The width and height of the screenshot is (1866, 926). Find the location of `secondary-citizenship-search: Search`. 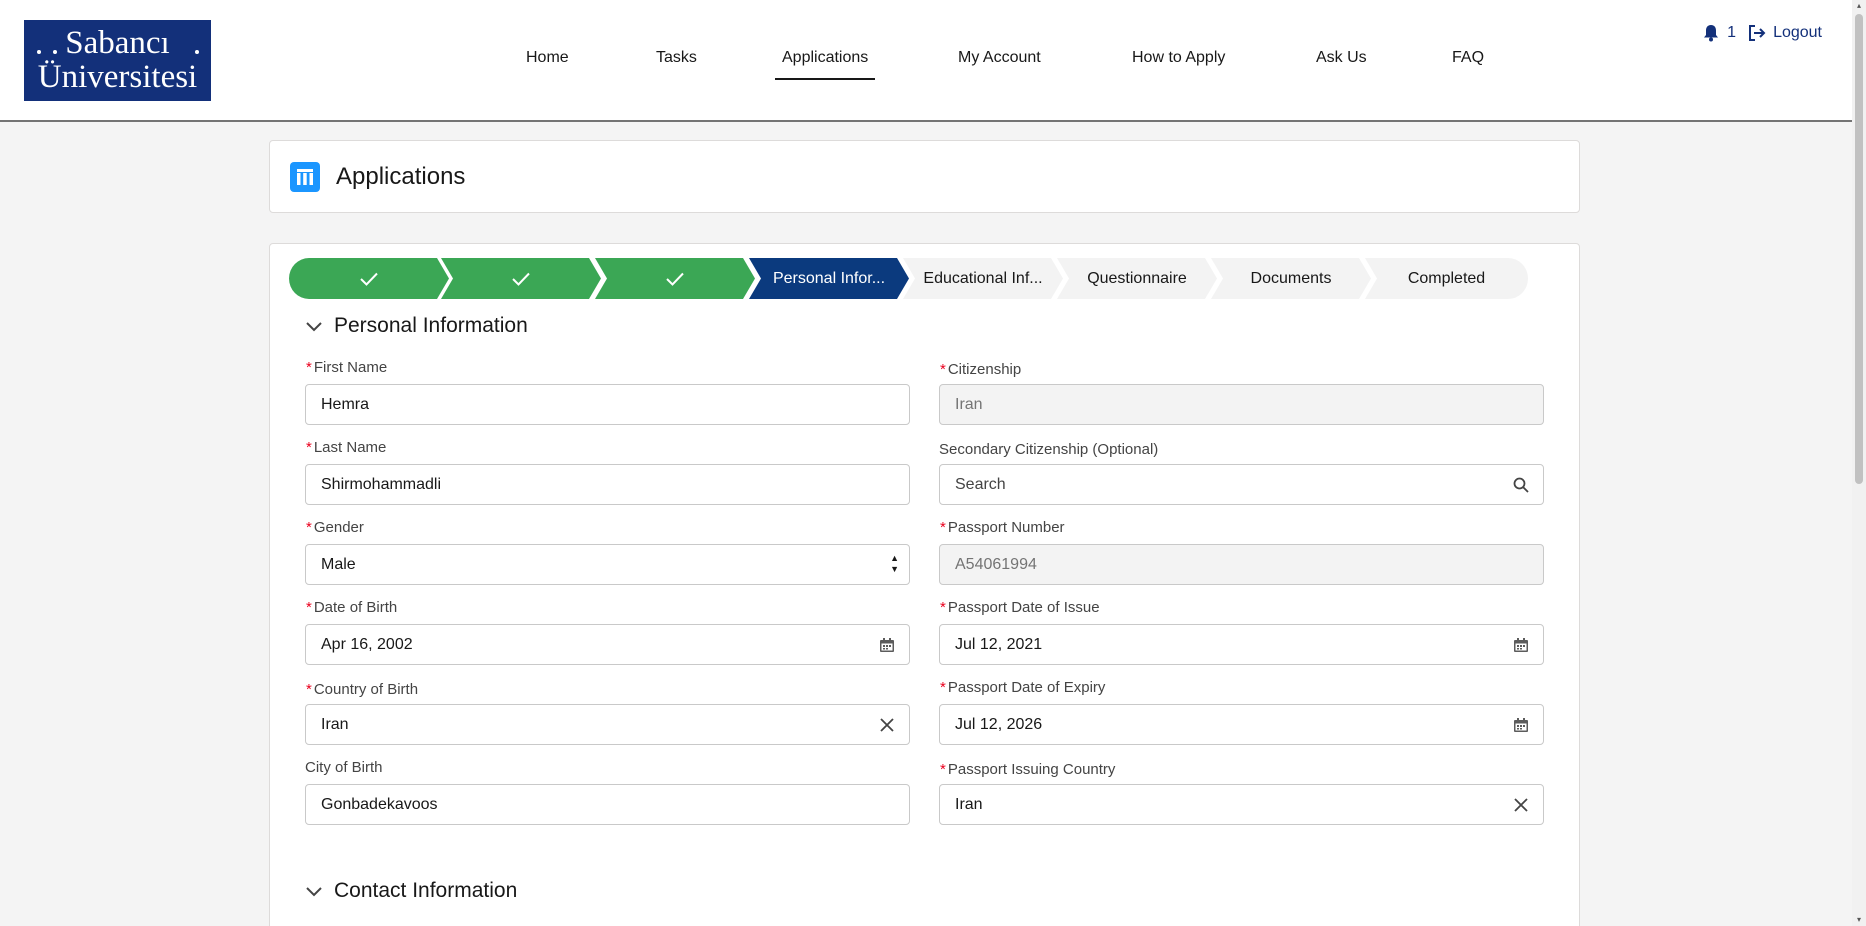

secondary-citizenship-search: Search is located at coordinates (1241, 484).